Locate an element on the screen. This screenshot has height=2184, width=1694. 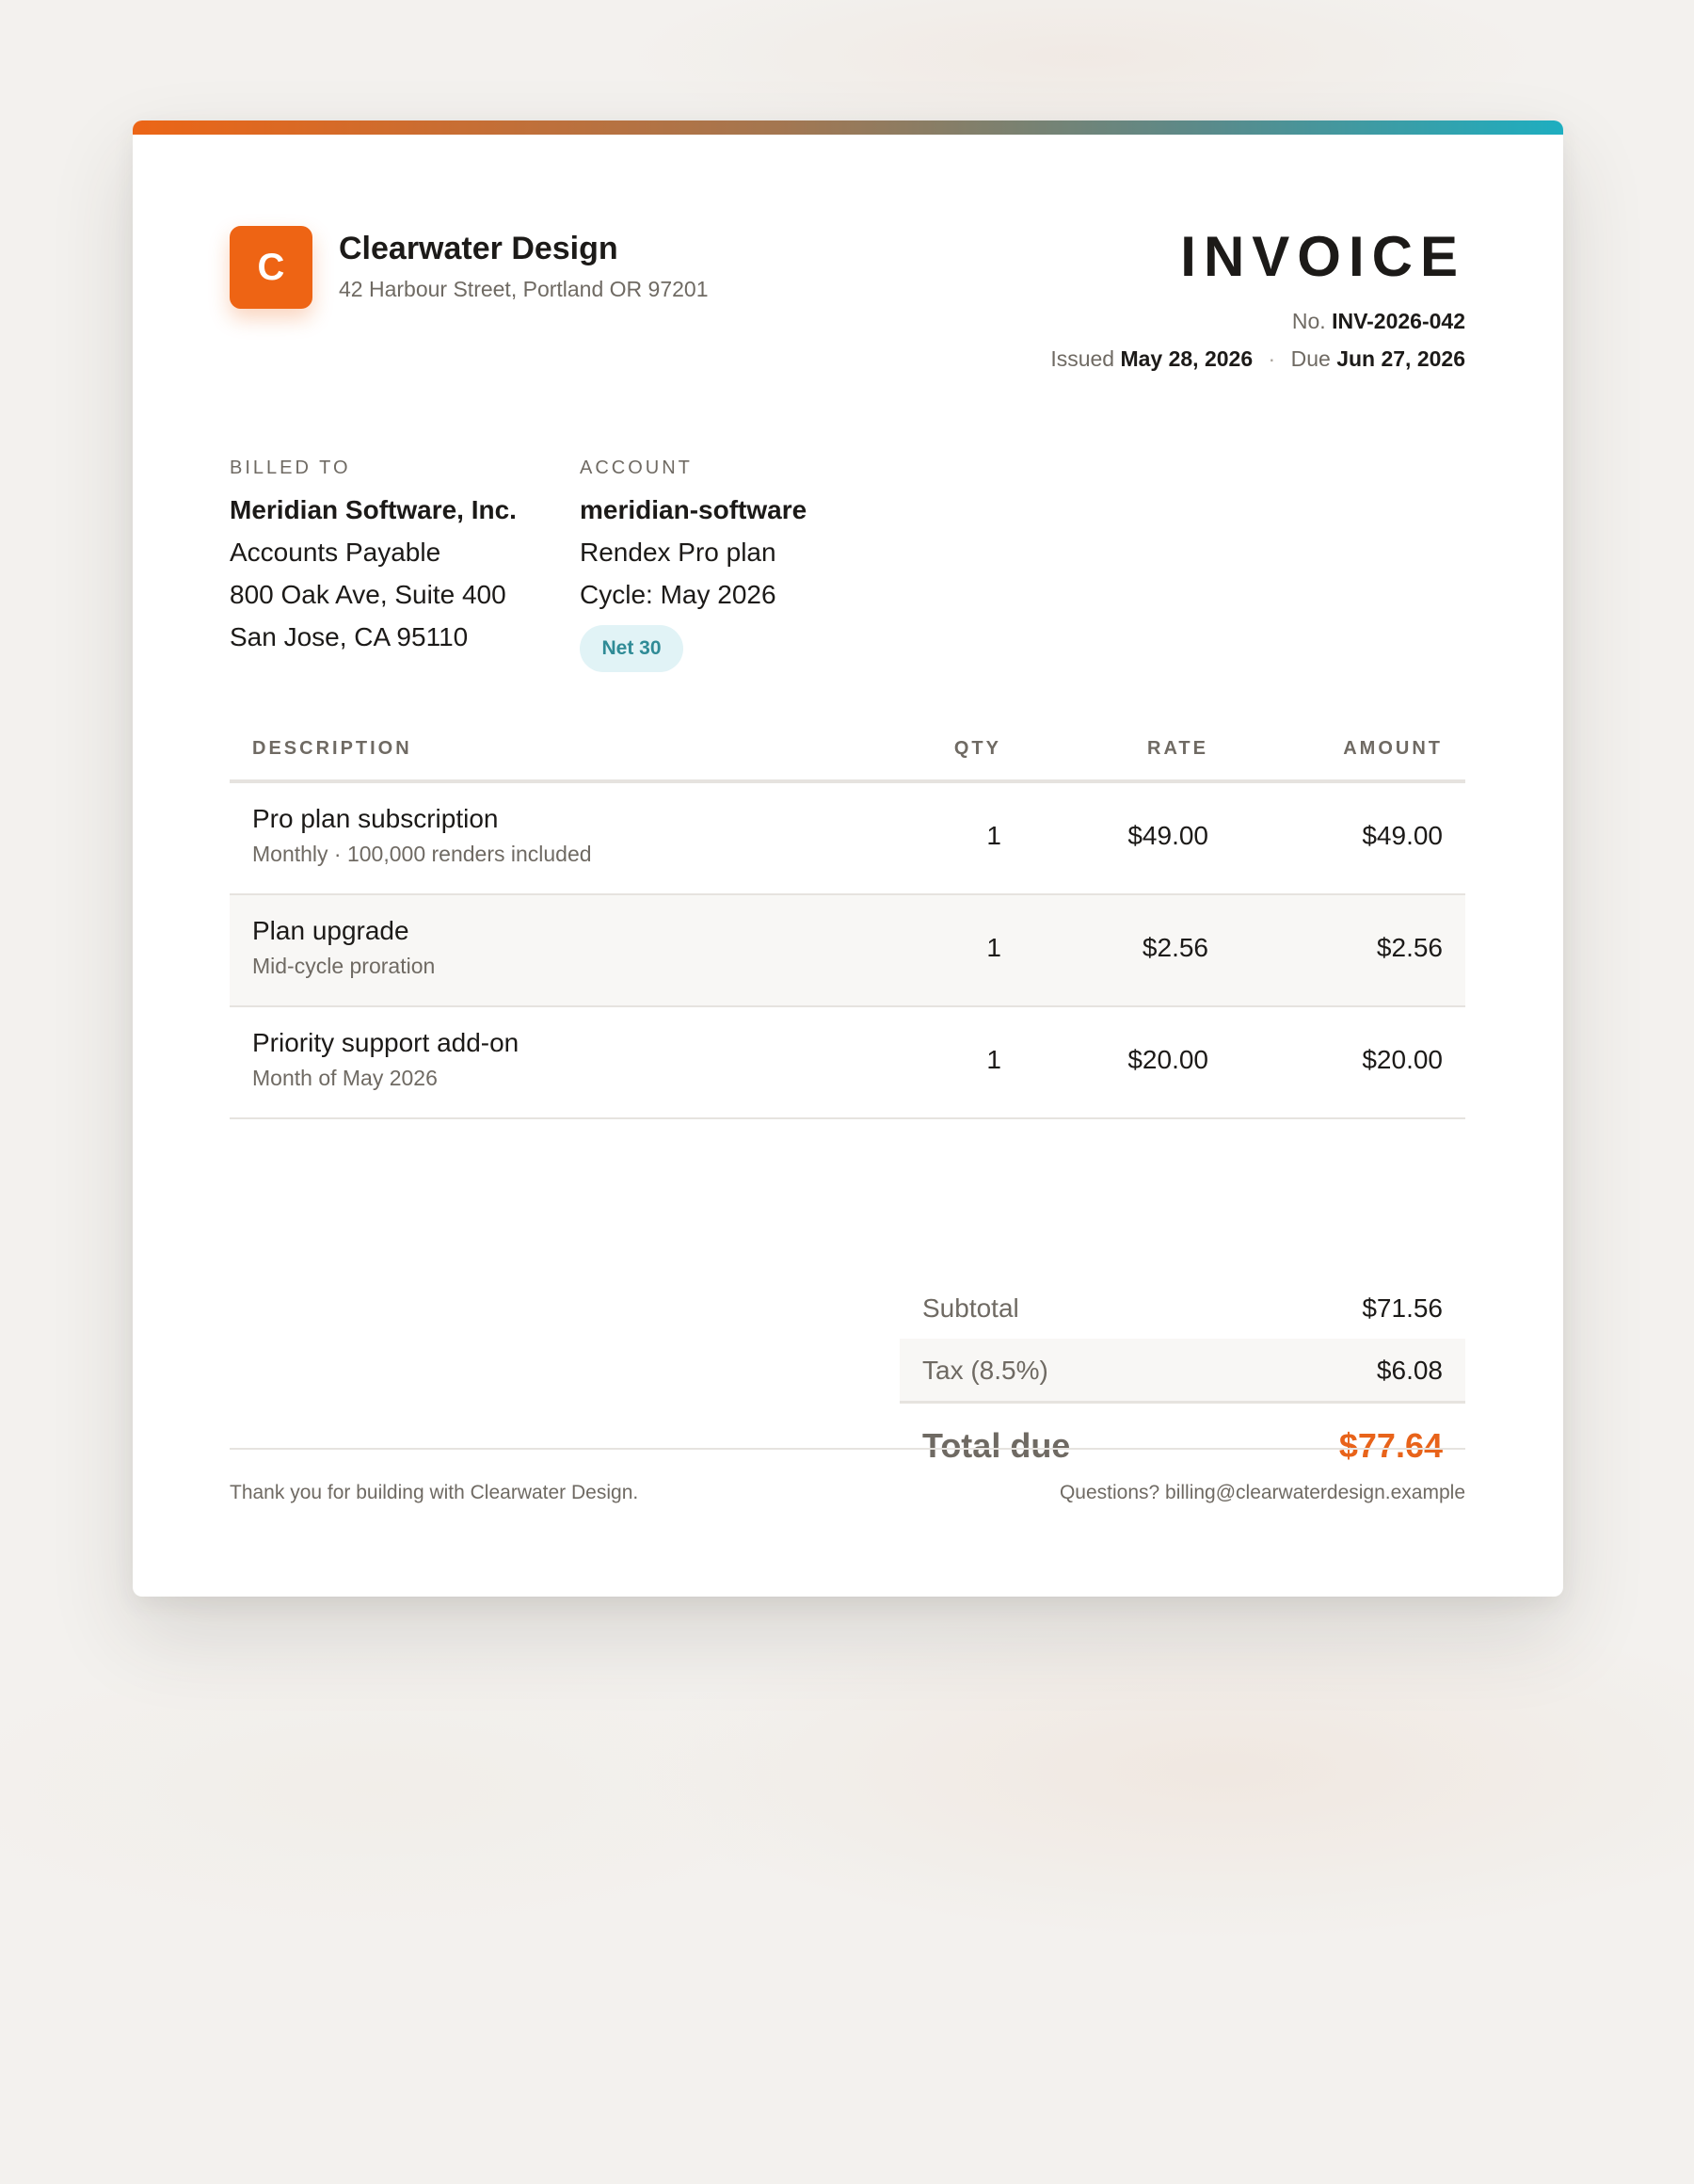
company-address: 42 Harbour Street, Portland OR 97201 is located at coordinates (524, 289).